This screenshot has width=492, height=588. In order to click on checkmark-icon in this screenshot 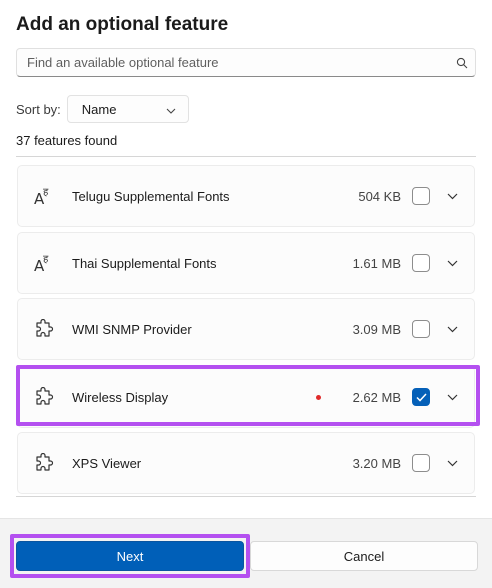, I will do `click(421, 397)`.